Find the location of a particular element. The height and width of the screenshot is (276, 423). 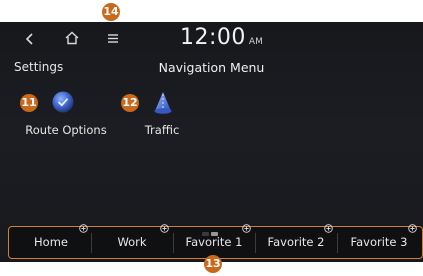

callout-badge-traffic: 12 is located at coordinates (130, 103).